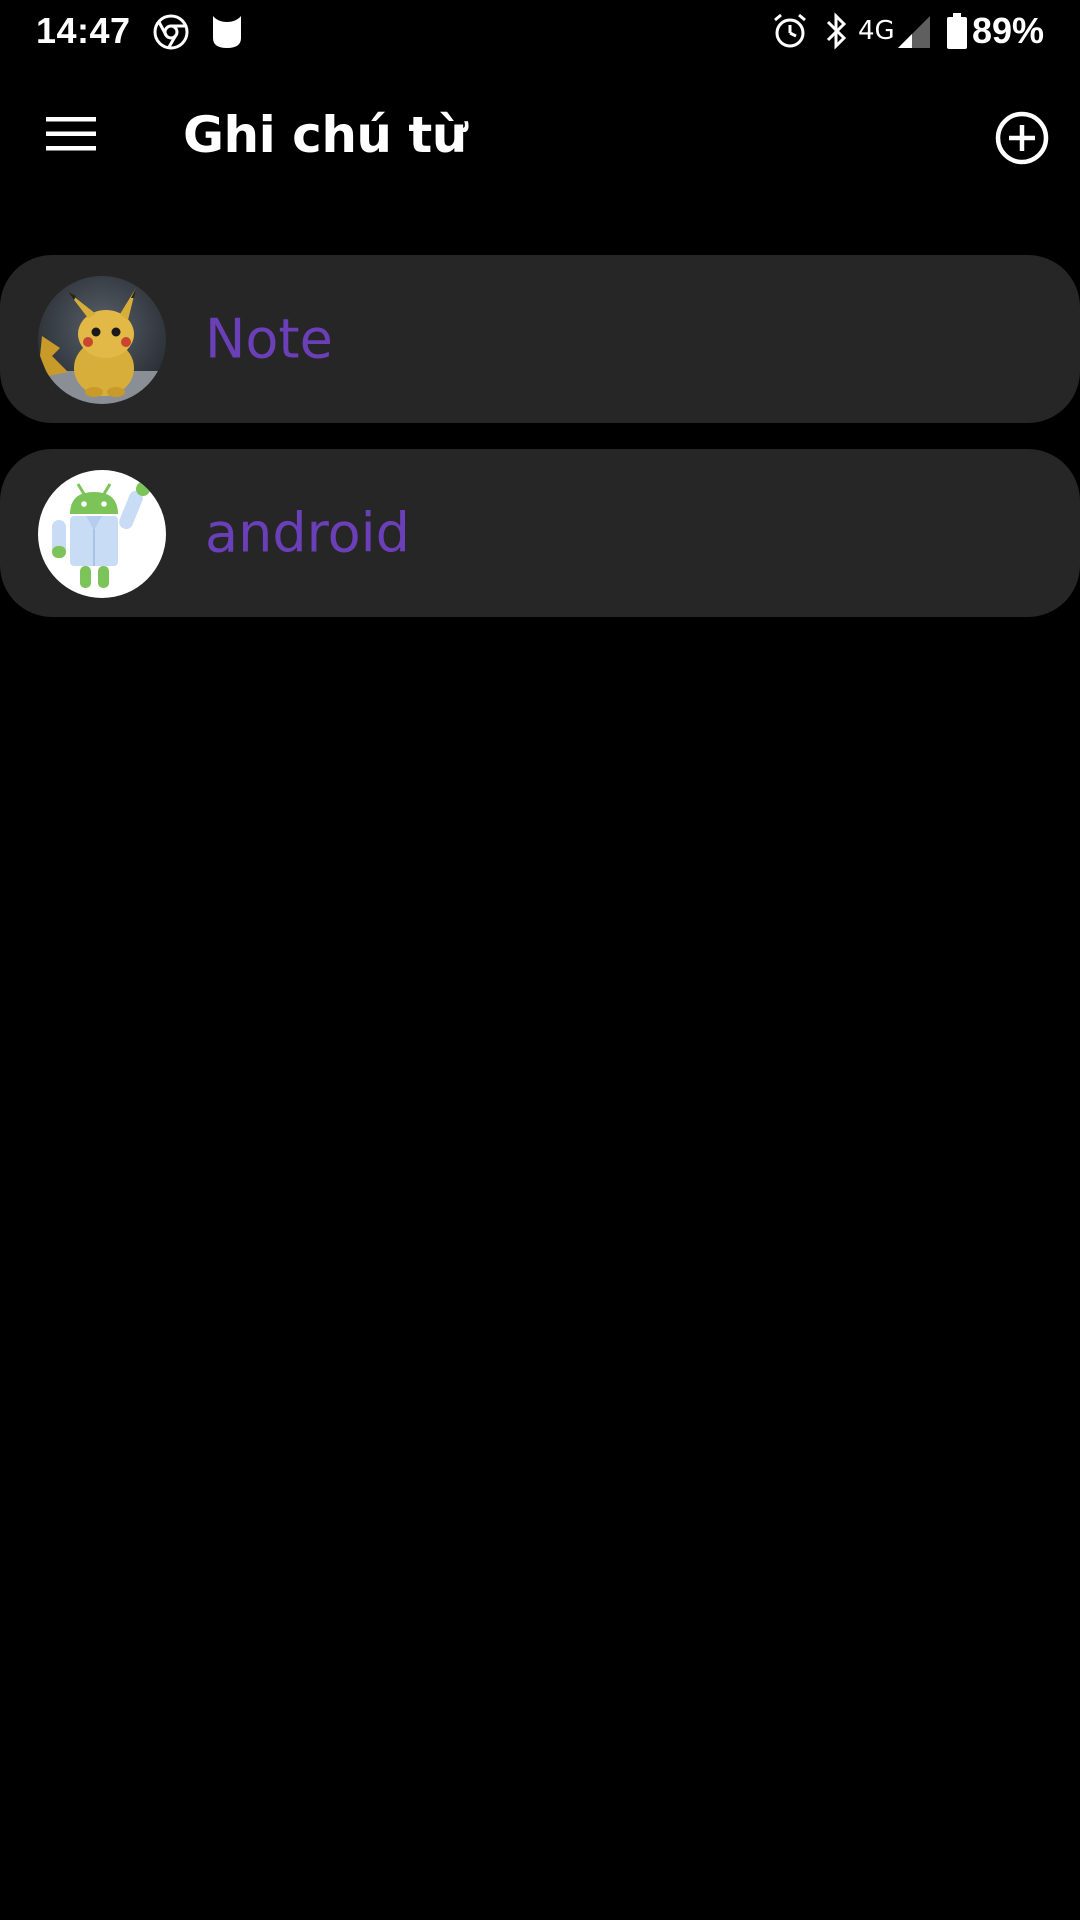  I want to click on page-title: Ghi chú từ, so click(325, 135).